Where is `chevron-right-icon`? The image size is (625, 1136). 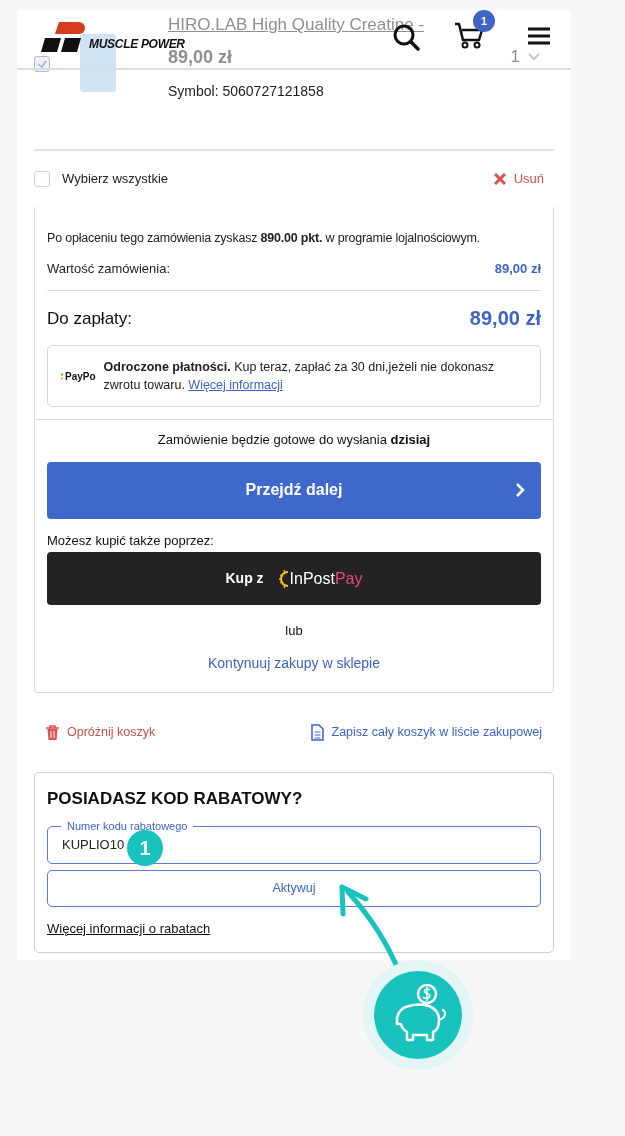 chevron-right-icon is located at coordinates (520, 490).